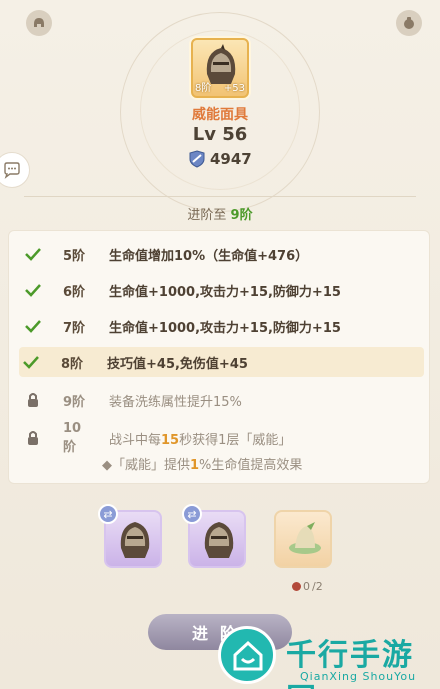  I want to click on sub-desc-part: ◆「威能」提供, so click(146, 465).